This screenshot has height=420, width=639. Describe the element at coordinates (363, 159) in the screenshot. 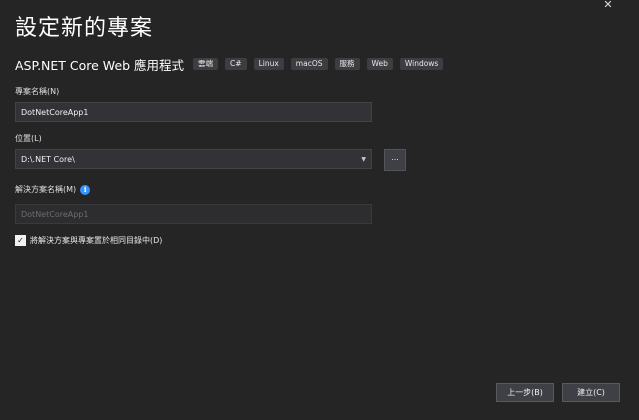

I see `dropdown-arrow-icon: ▼` at that location.